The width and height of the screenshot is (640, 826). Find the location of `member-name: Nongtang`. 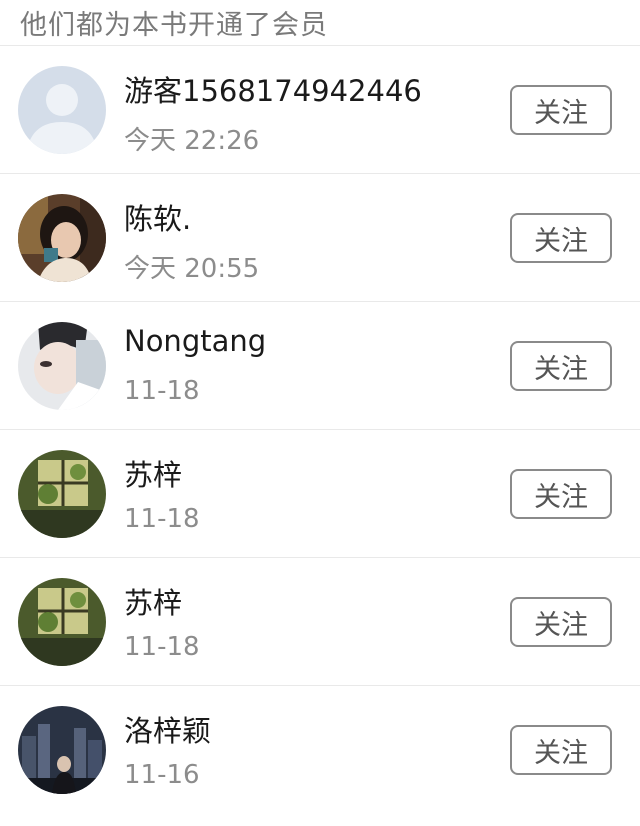

member-name: Nongtang is located at coordinates (195, 341).